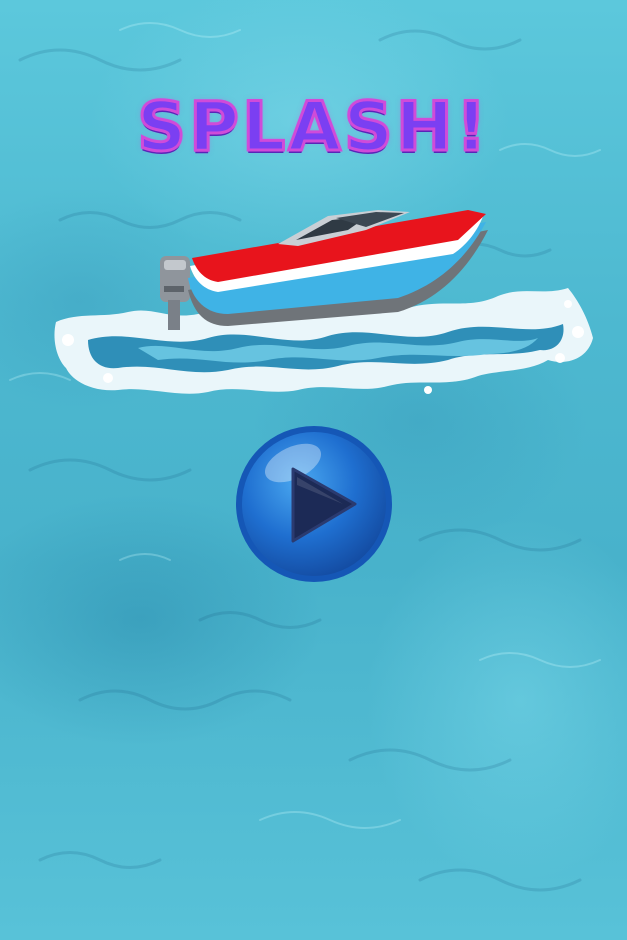 The width and height of the screenshot is (627, 940). I want to click on play-icon, so click(314, 504).